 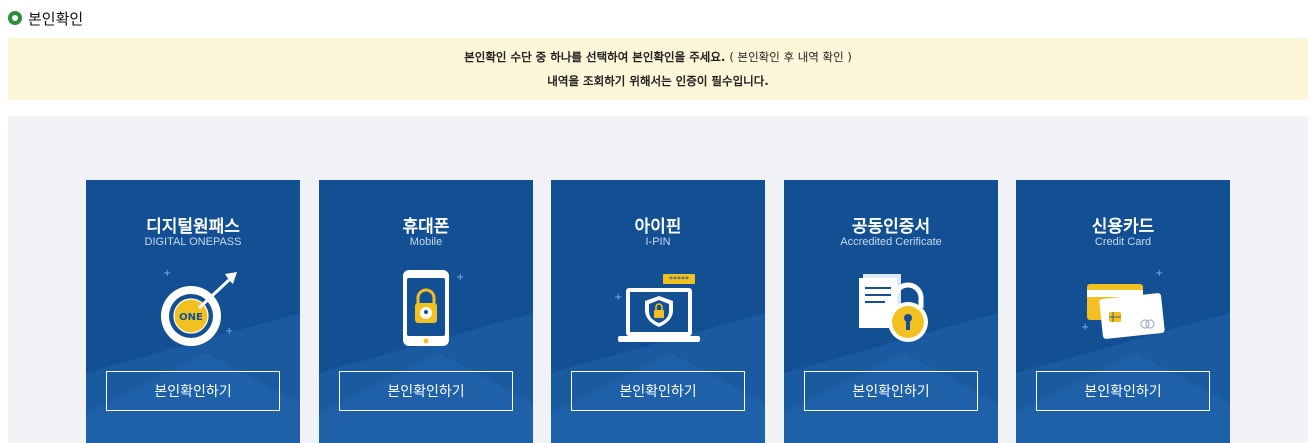 What do you see at coordinates (891, 227) in the screenshot?
I see `card-title: 공동인증서` at bounding box center [891, 227].